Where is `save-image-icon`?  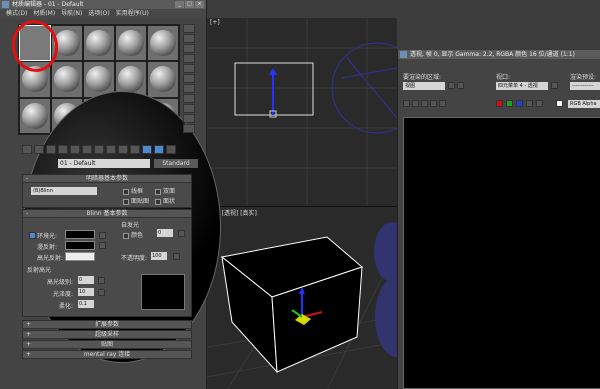 save-image-icon is located at coordinates (406, 103).